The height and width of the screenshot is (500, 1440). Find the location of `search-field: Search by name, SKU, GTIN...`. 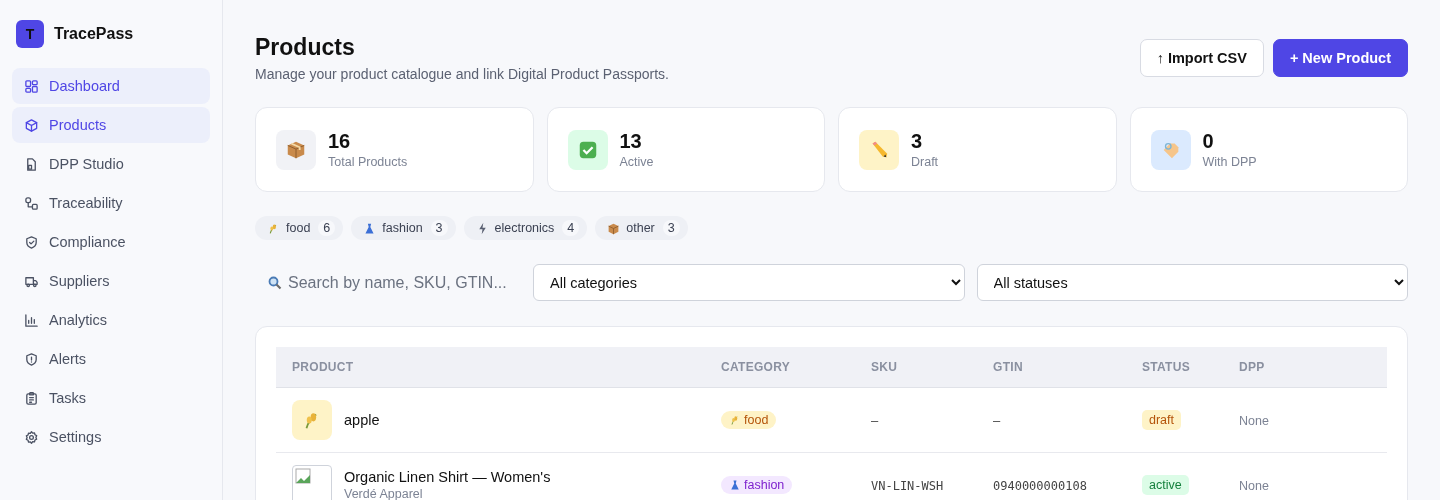

search-field: Search by name, SKU, GTIN... is located at coordinates (388, 282).